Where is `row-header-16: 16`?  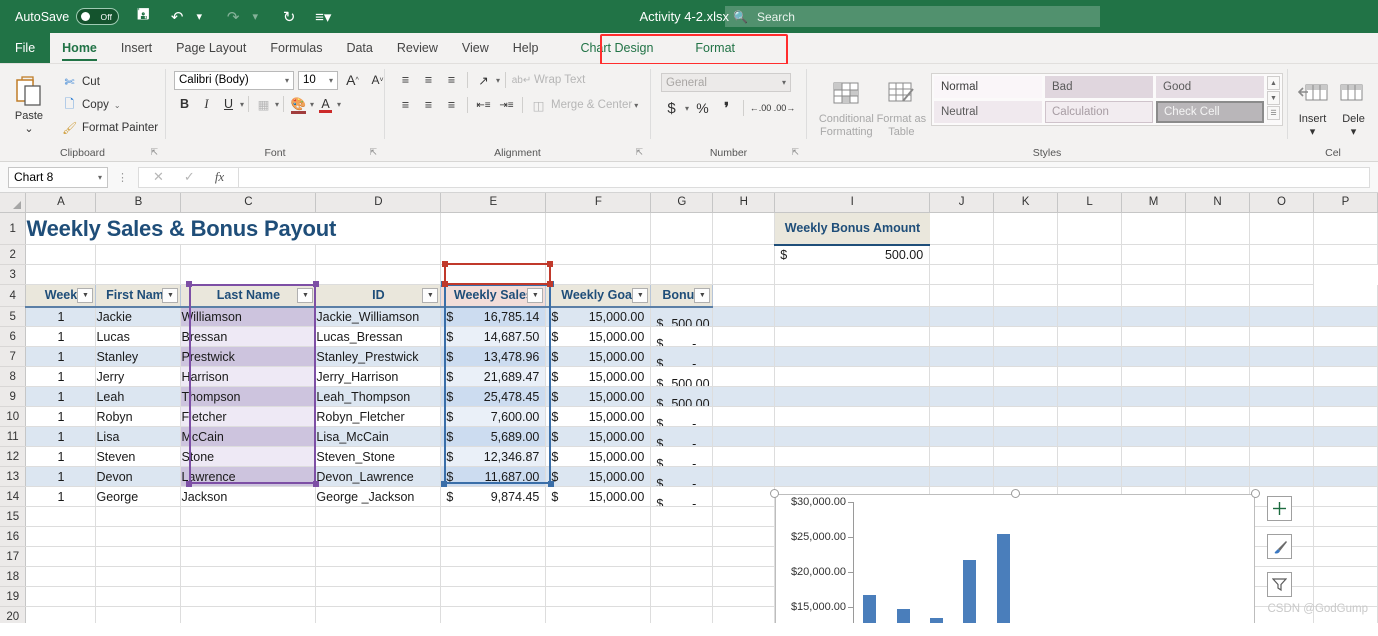 row-header-16: 16 is located at coordinates (13, 536).